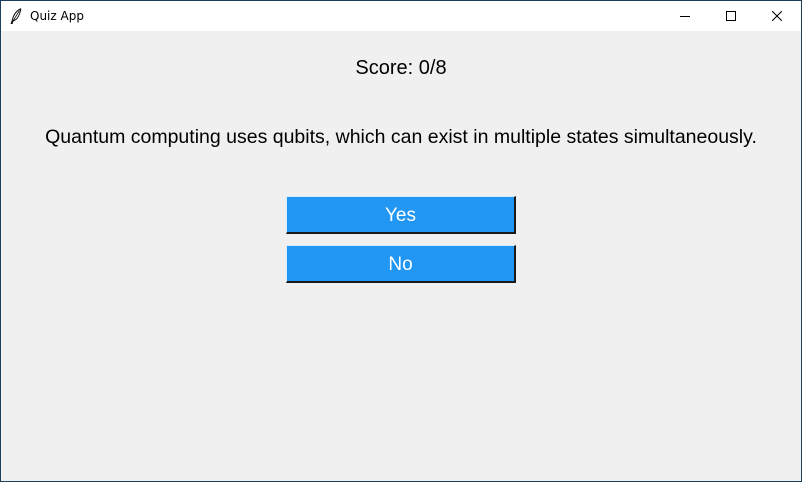 The width and height of the screenshot is (802, 482). Describe the element at coordinates (401, 264) in the screenshot. I see `no-button: No` at that location.